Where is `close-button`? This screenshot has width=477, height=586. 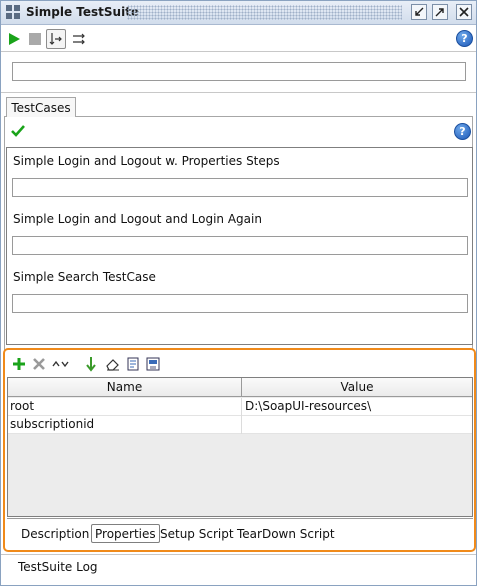
close-button is located at coordinates (464, 12).